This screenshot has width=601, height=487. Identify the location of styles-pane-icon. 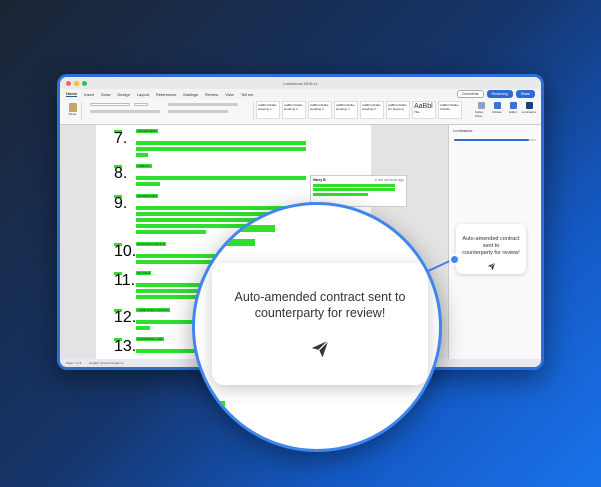
(481, 105).